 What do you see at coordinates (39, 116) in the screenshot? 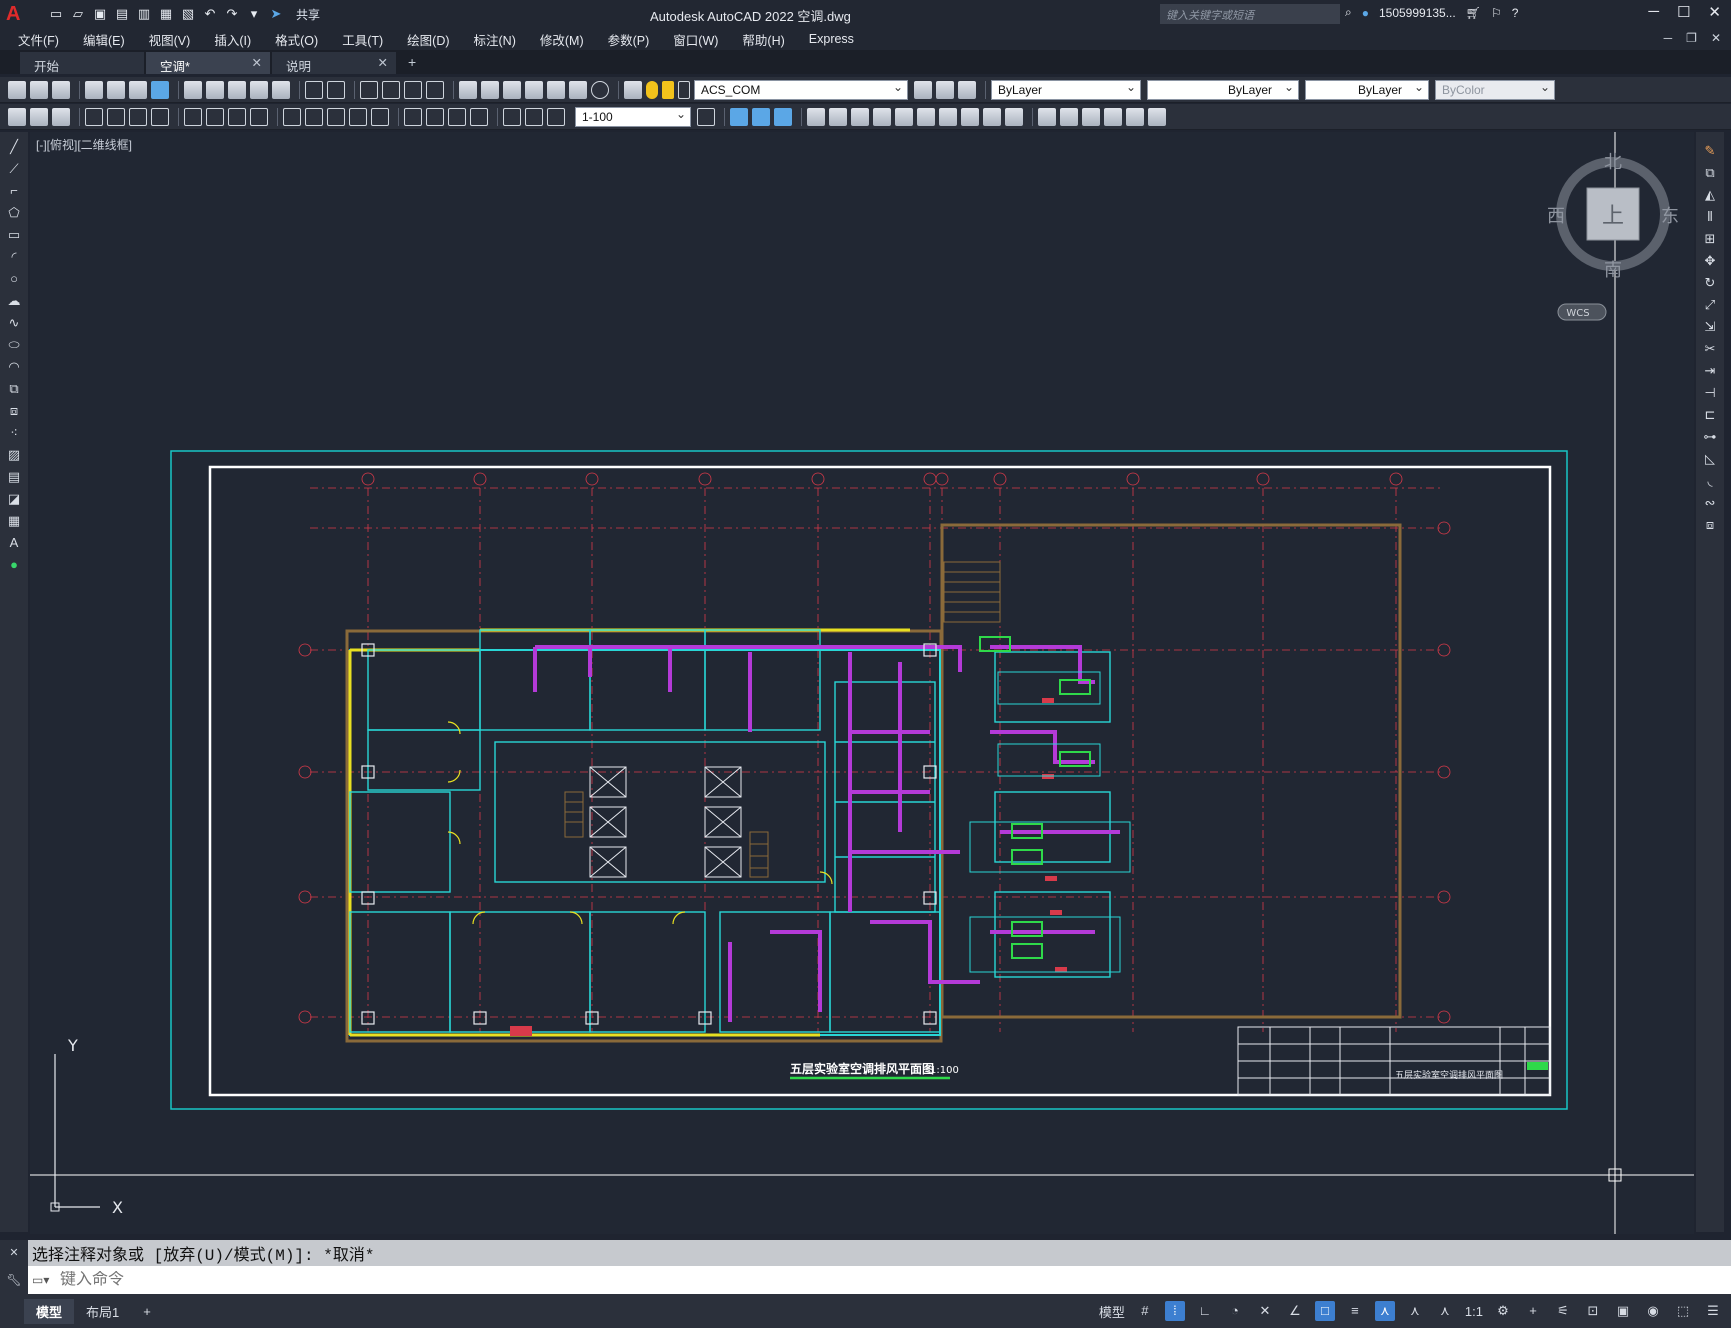
I see `layer-match-icon` at bounding box center [39, 116].